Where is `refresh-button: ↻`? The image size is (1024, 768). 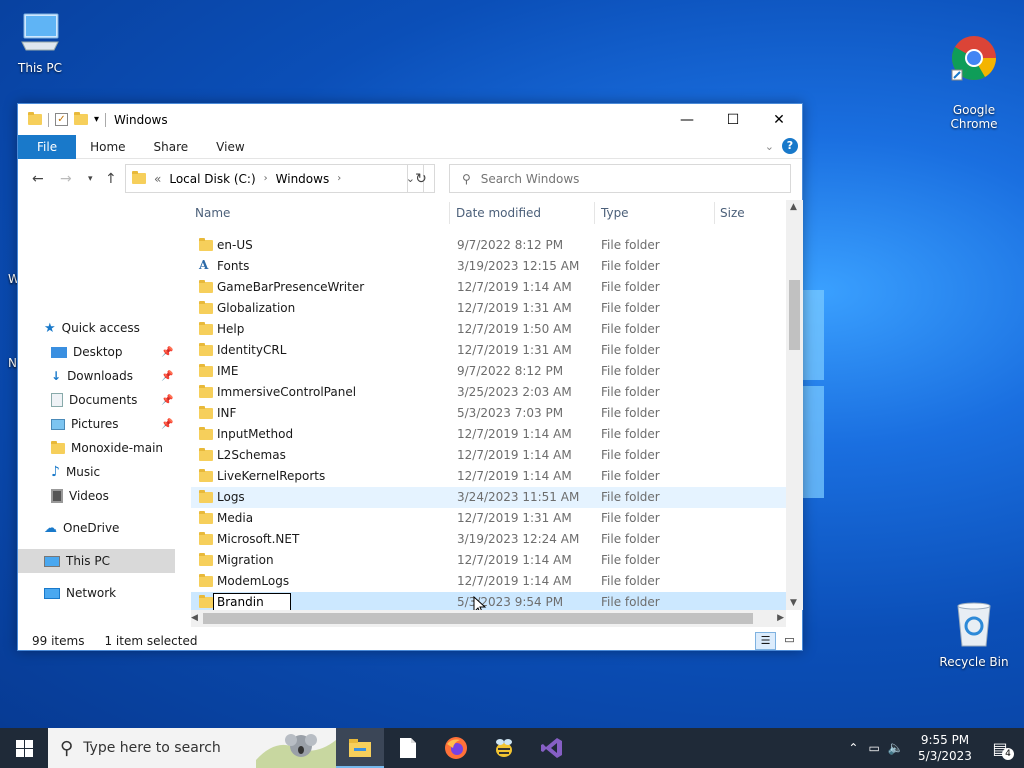
refresh-button: ↻ is located at coordinates (421, 178).